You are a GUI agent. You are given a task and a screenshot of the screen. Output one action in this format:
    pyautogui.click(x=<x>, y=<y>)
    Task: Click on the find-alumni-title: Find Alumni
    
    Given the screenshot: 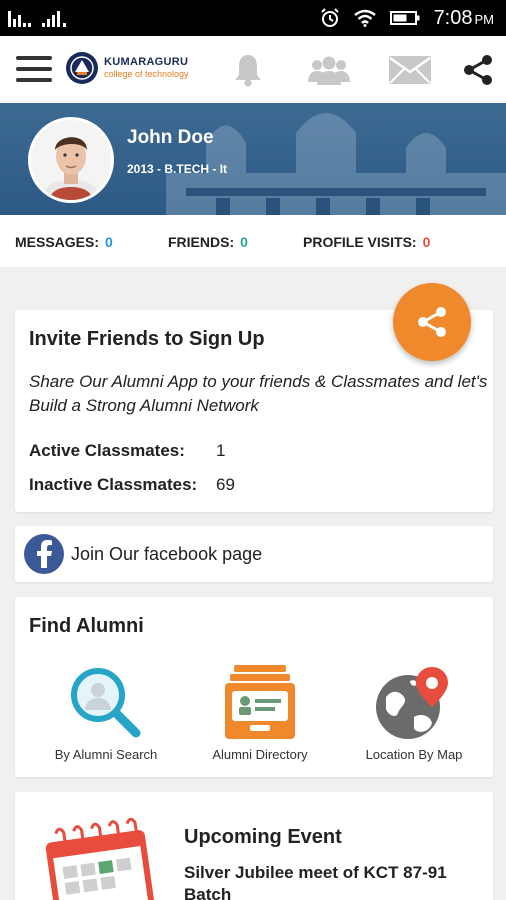 What is the action you would take?
    pyautogui.click(x=86, y=626)
    